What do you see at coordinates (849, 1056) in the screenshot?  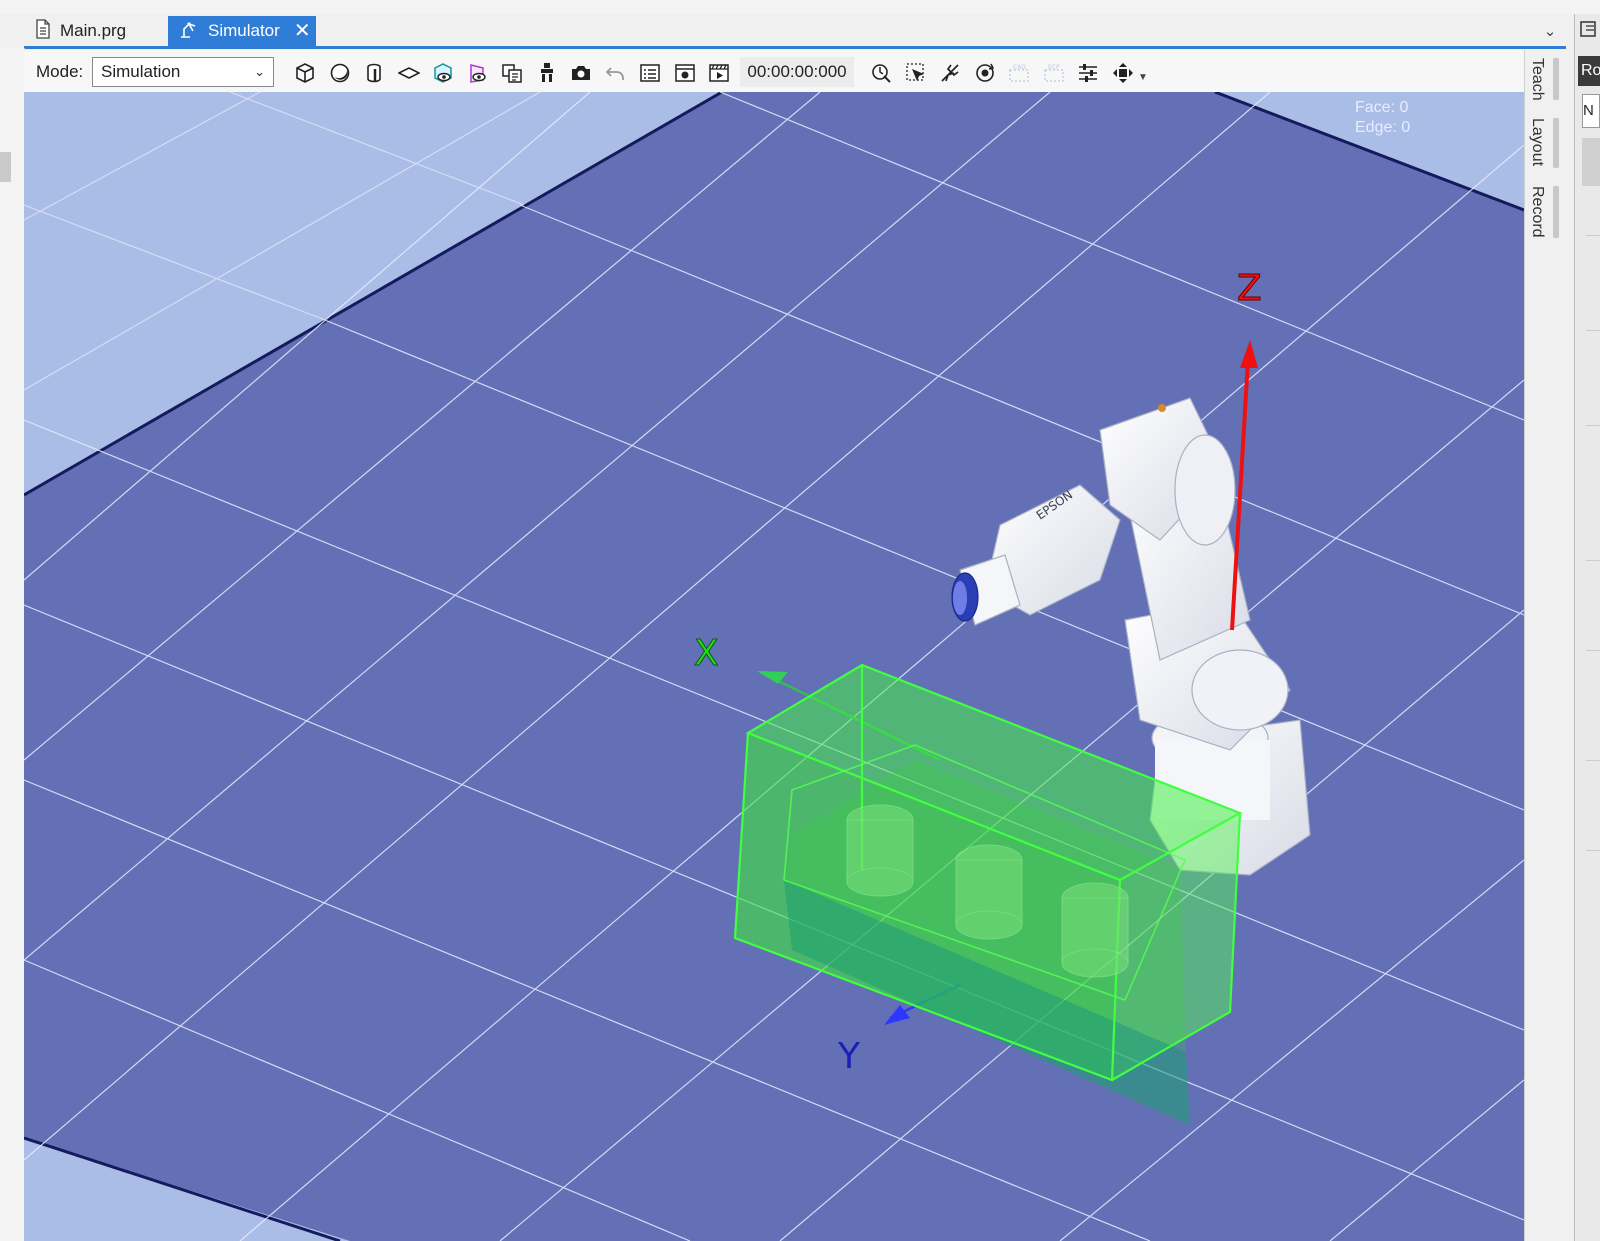 I see `y-axis-label: Y` at bounding box center [849, 1056].